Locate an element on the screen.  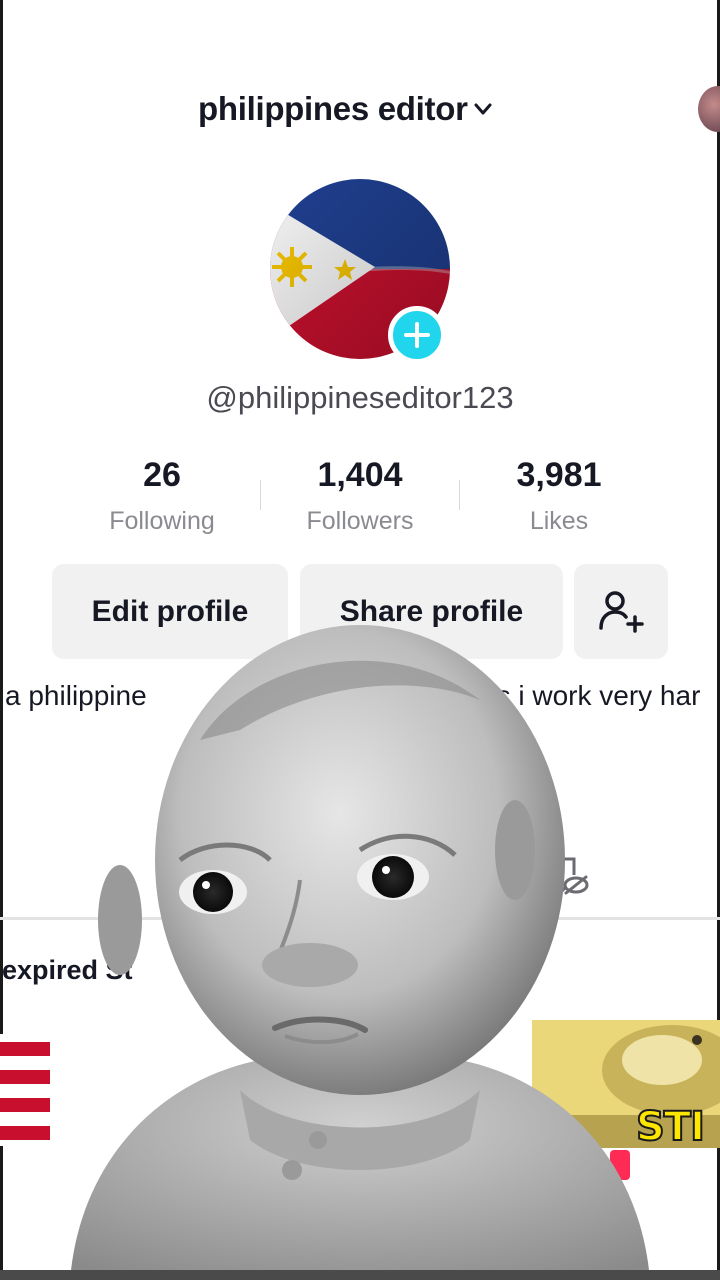
striped-flag-thumbnail is located at coordinates (25, 1090).